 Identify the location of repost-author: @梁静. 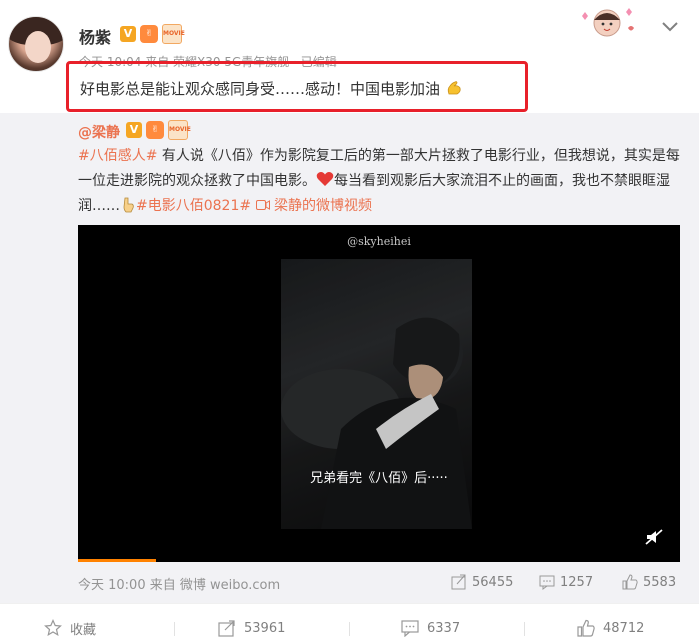
(99, 132).